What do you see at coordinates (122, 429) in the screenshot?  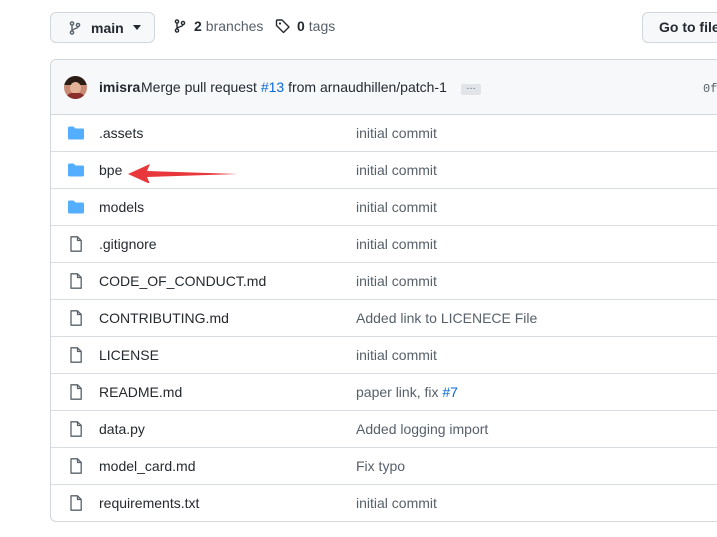 I see `file-name-link: data.py` at bounding box center [122, 429].